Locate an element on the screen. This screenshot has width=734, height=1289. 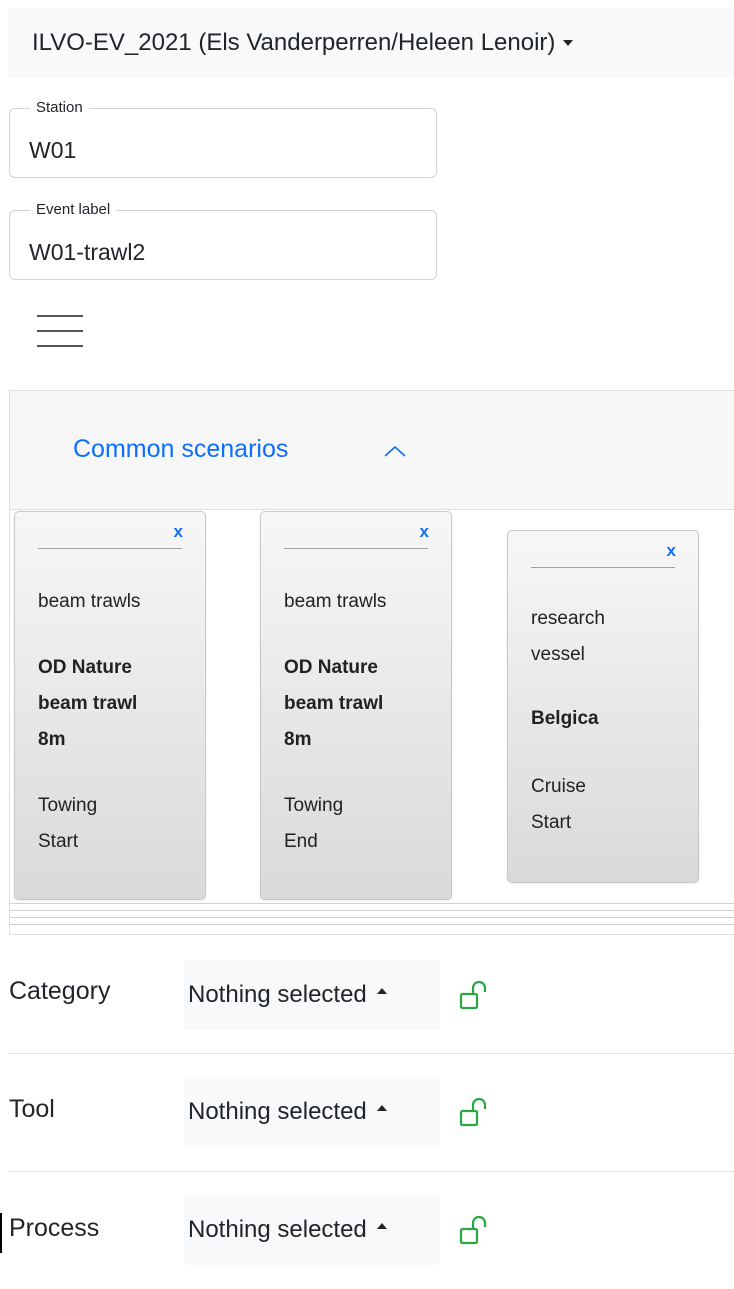
process-label: Process is located at coordinates (54, 1228).